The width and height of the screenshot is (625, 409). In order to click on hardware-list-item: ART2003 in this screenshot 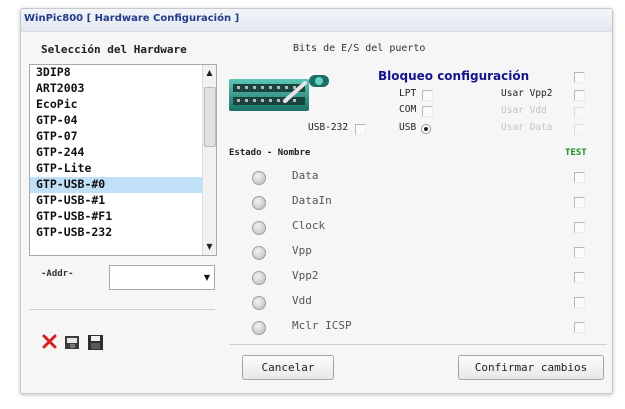, I will do `click(123, 89)`.